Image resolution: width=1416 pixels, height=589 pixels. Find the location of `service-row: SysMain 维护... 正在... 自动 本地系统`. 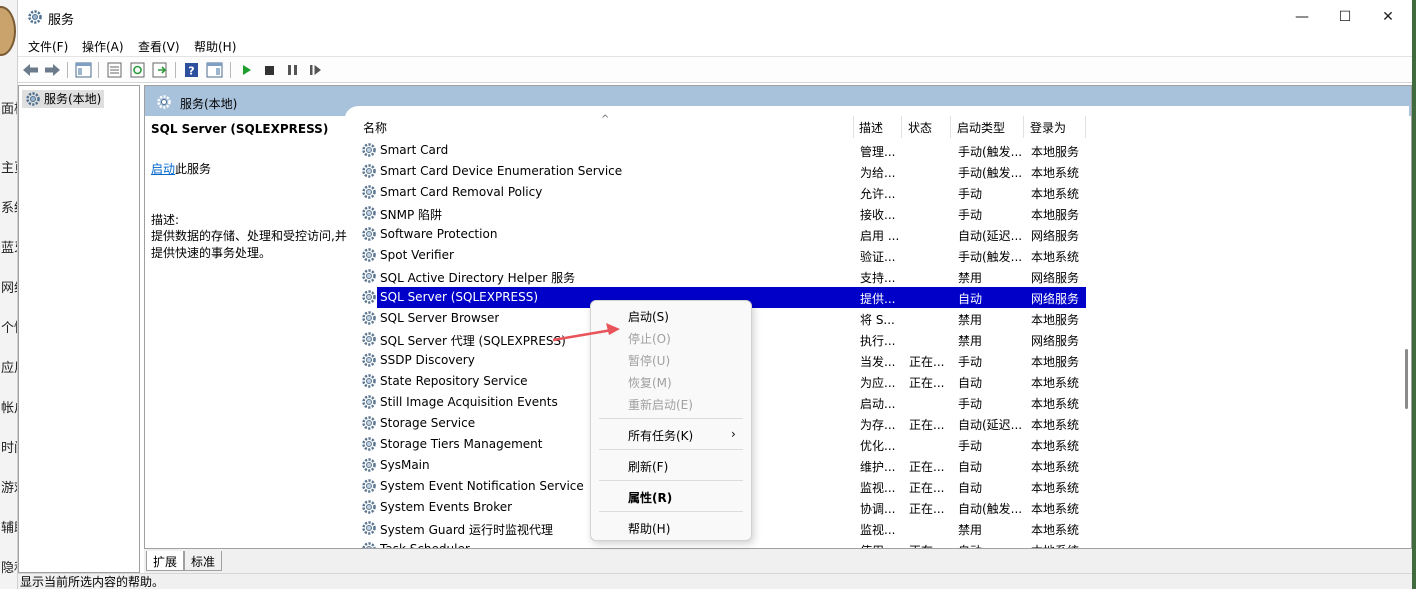

service-row: SysMain 维护... 正在... 自动 本地系统 is located at coordinates (880, 465).